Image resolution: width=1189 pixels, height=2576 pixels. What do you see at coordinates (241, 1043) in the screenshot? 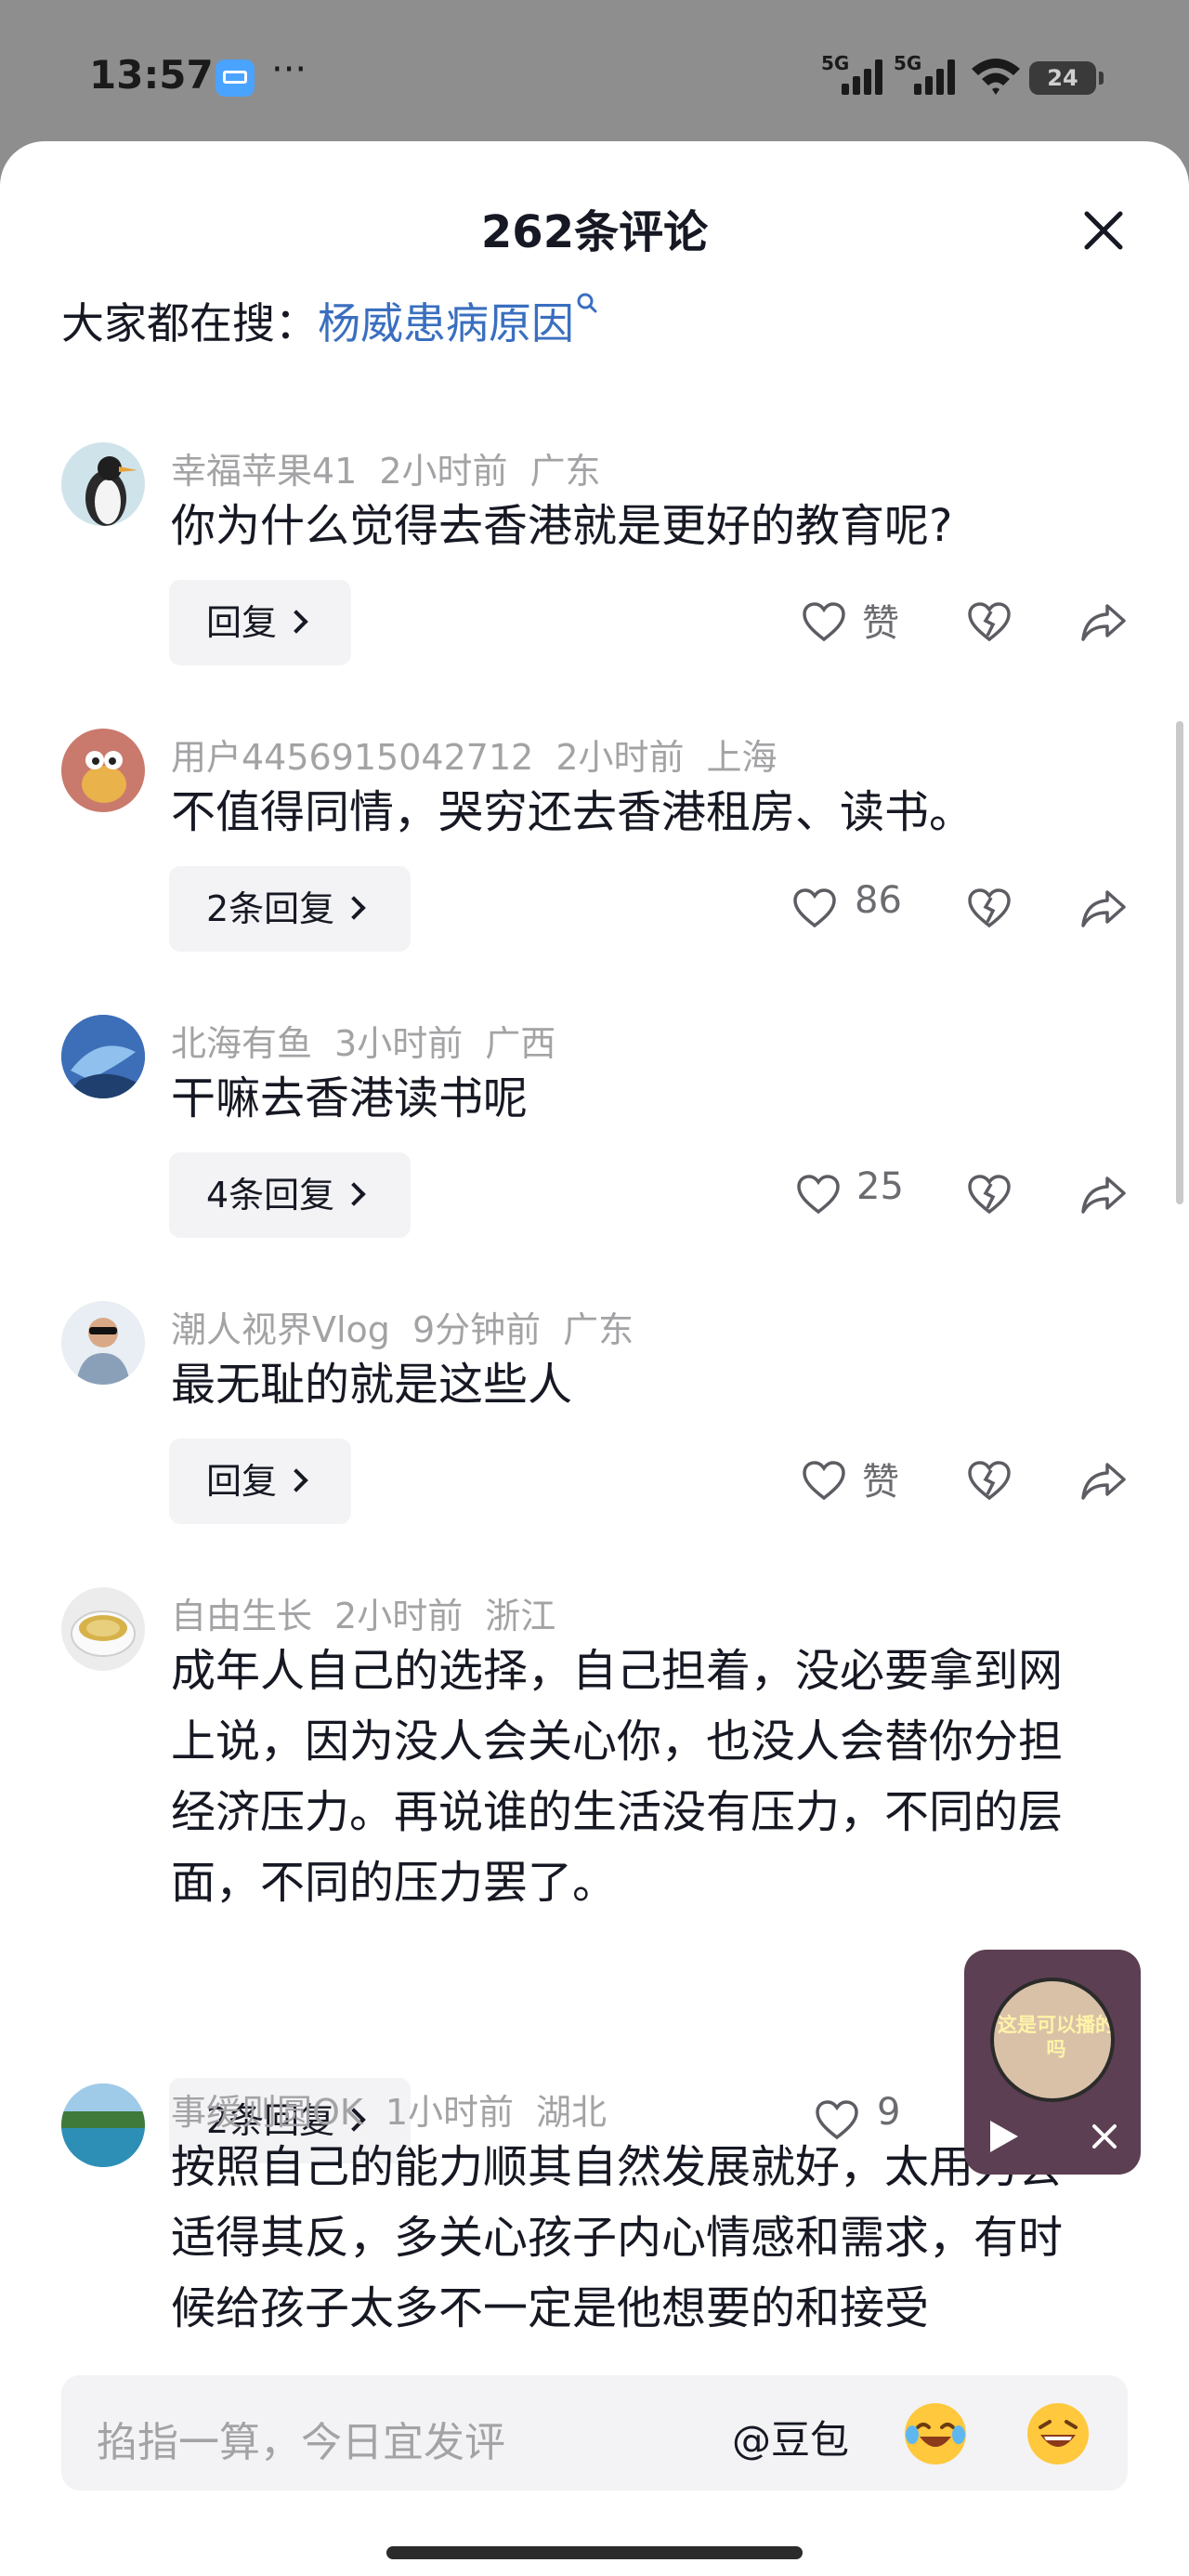
I see `comment-username: 北海有鱼` at bounding box center [241, 1043].